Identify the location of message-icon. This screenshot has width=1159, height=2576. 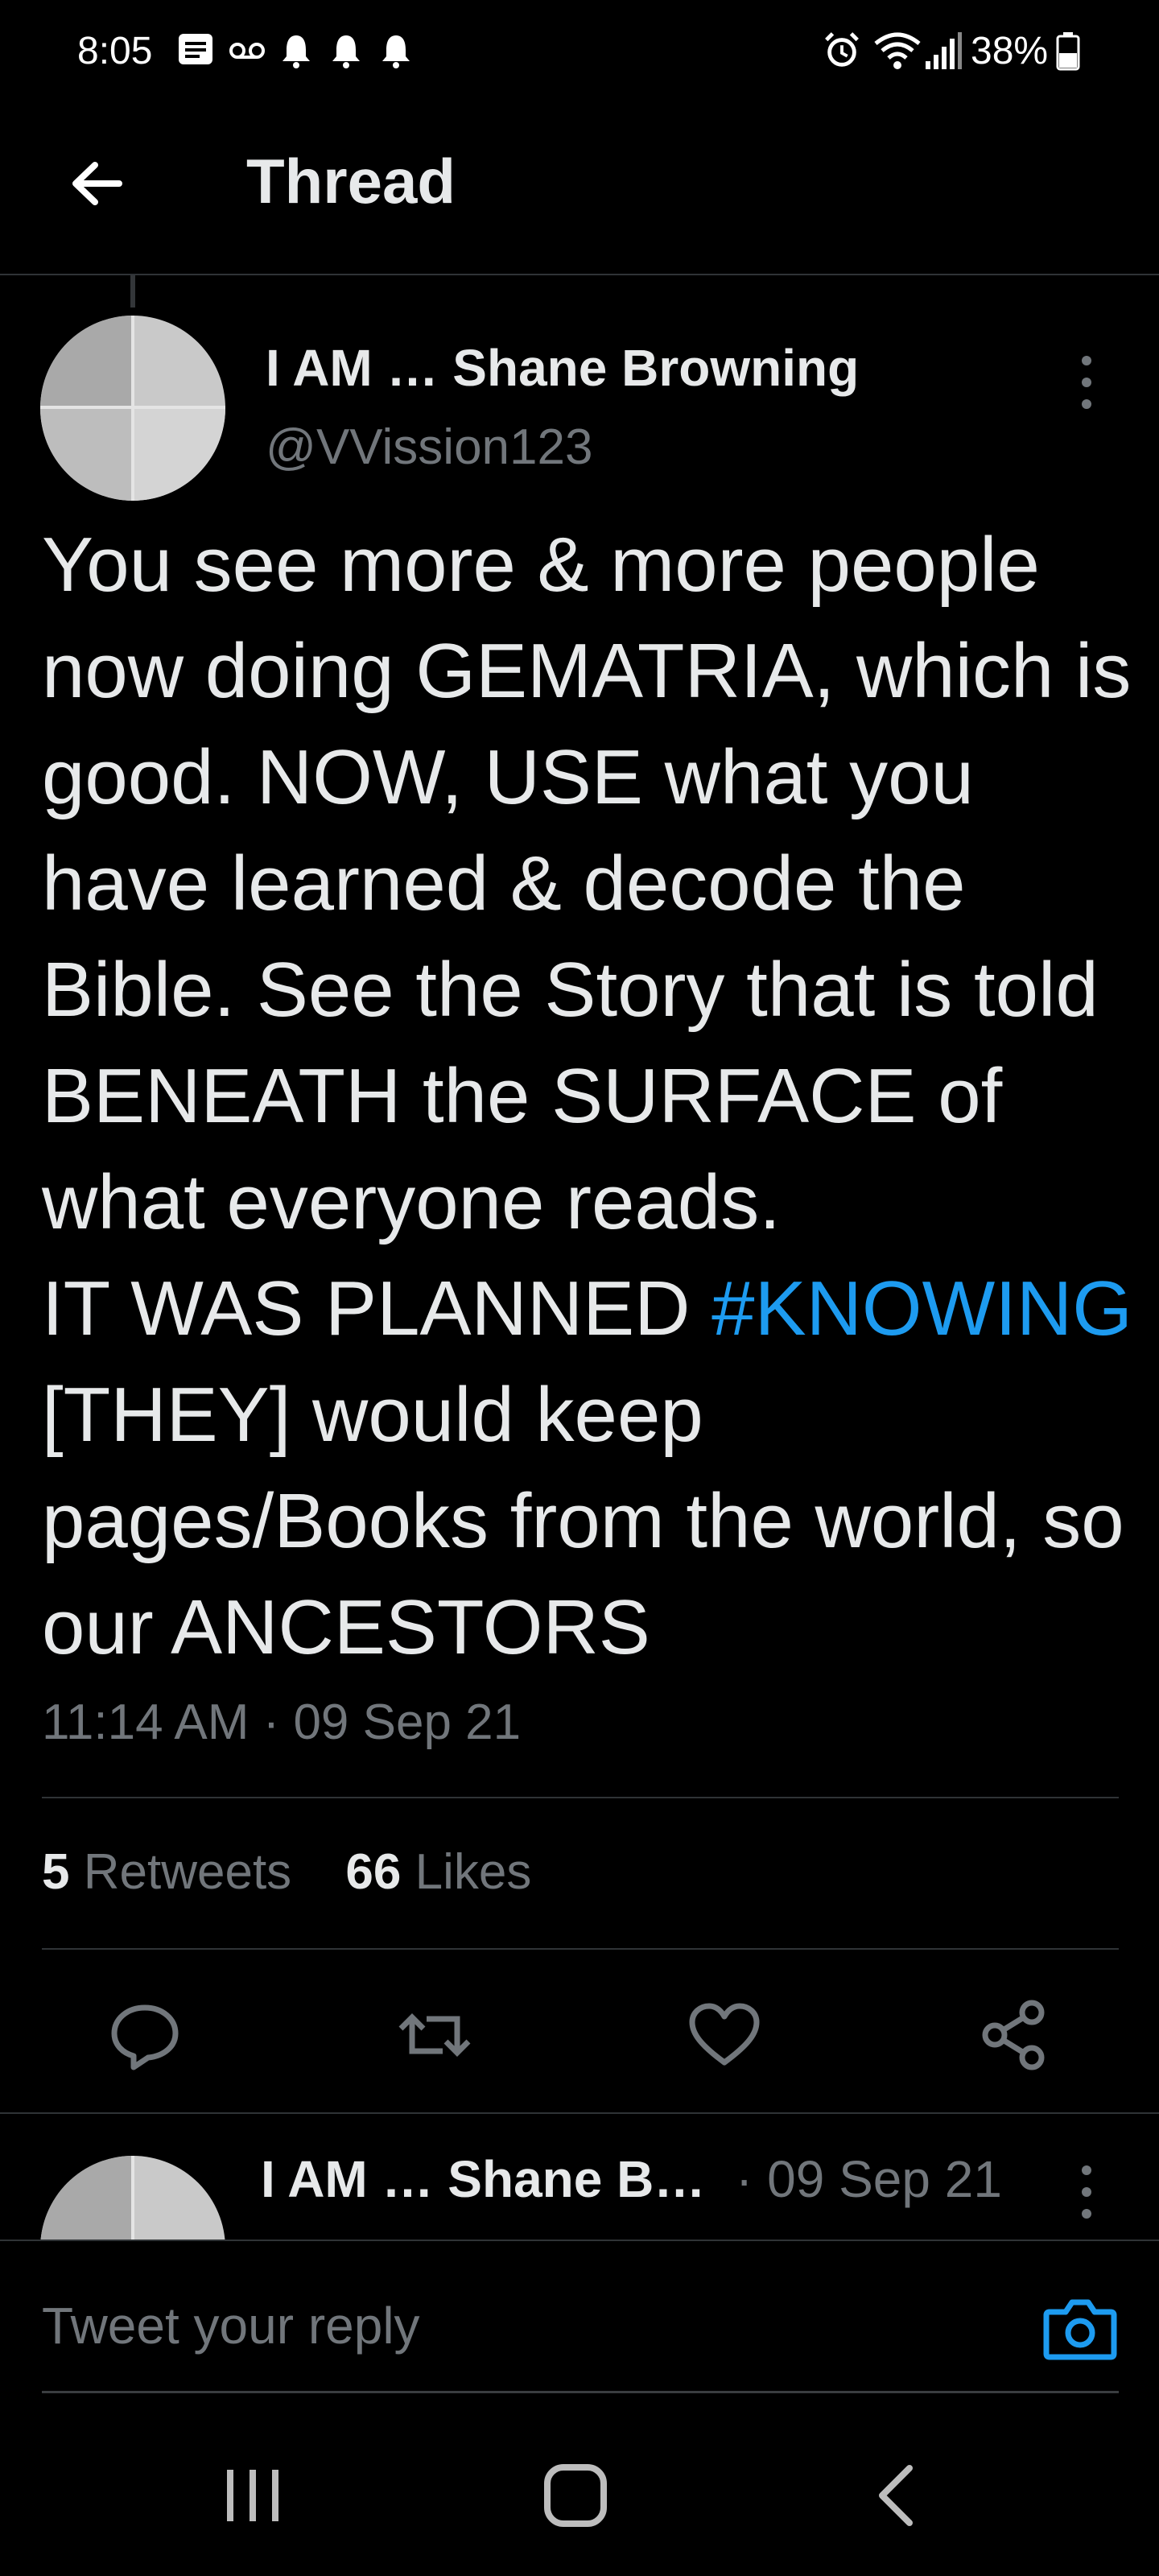
(195, 49).